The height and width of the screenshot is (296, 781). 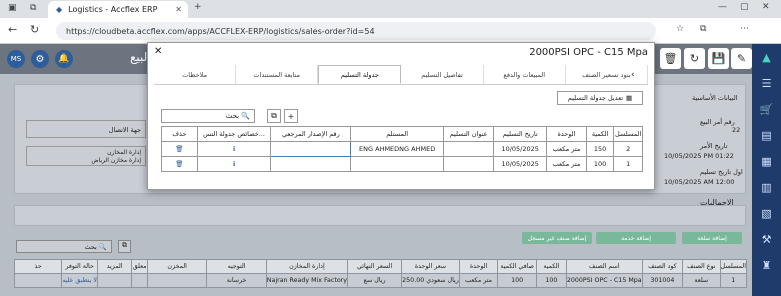 I want to click on back-icon: ←, so click(x=12, y=29).